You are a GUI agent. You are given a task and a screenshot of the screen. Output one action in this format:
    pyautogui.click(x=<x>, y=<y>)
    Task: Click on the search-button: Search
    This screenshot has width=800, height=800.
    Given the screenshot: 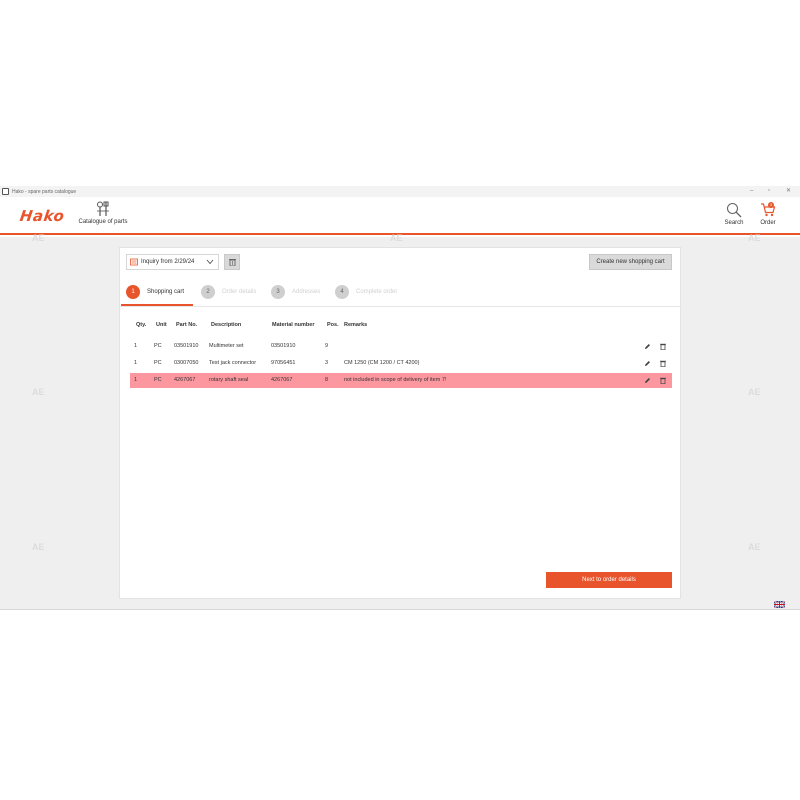 What is the action you would take?
    pyautogui.click(x=734, y=214)
    